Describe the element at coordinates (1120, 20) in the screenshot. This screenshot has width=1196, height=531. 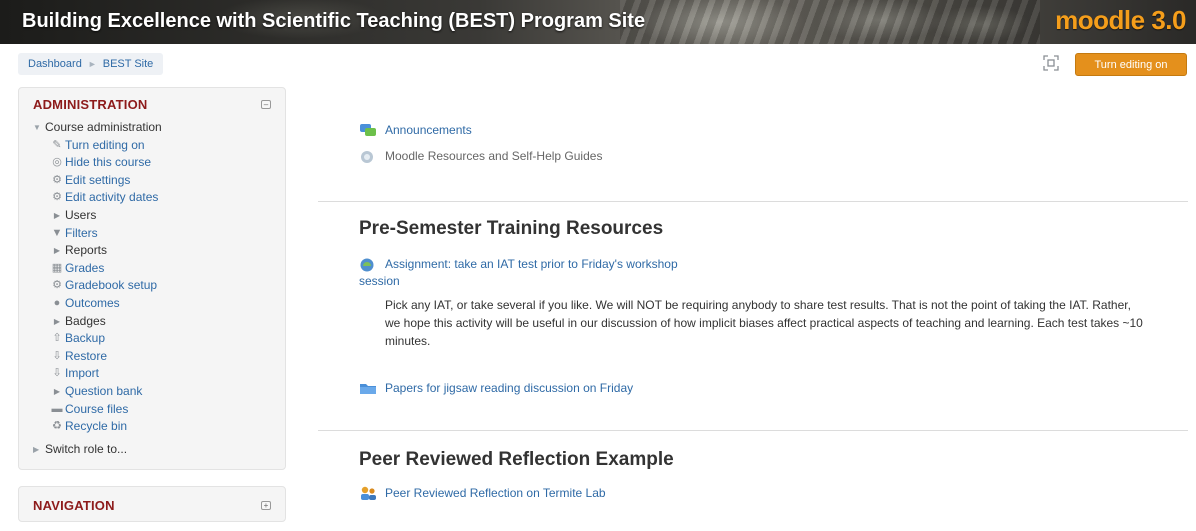
I see `moodle-logo: moodle 3.0` at that location.